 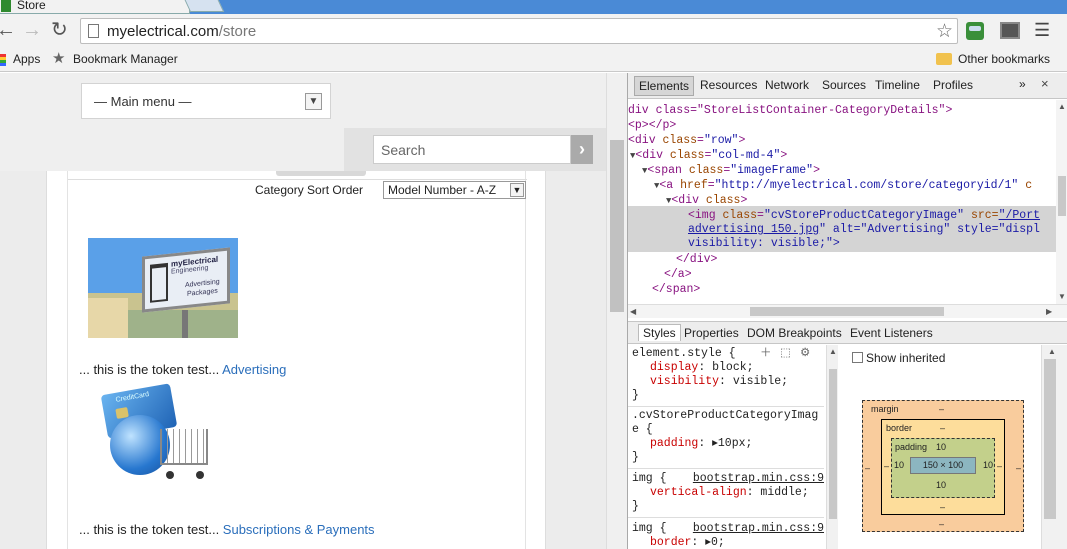 I want to click on back-icon: ←, so click(x=8, y=30).